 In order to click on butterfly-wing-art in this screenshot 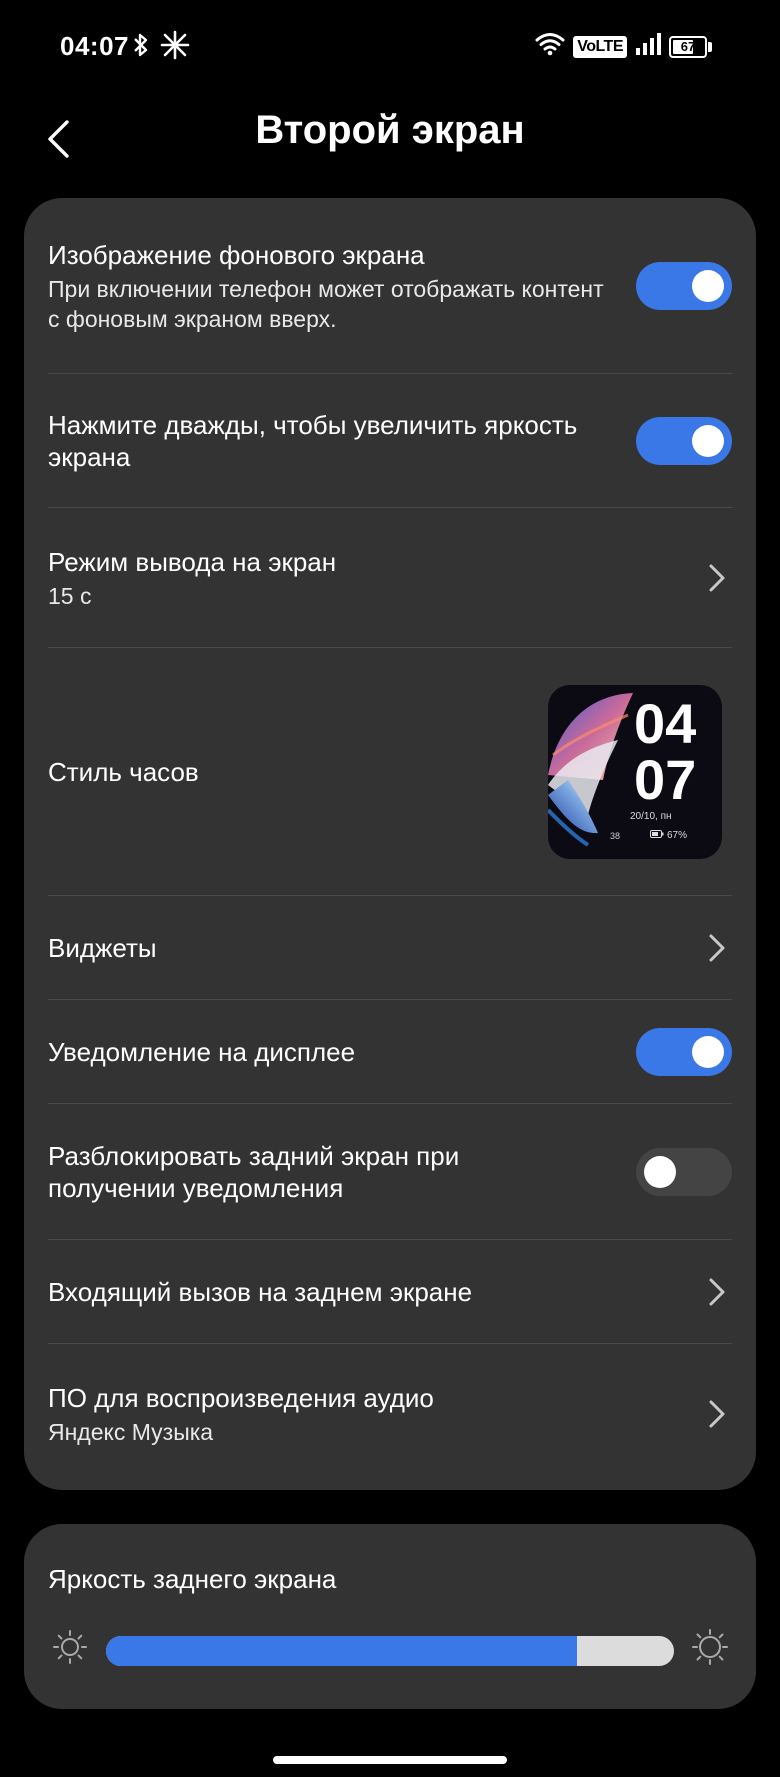, I will do `click(590, 770)`.